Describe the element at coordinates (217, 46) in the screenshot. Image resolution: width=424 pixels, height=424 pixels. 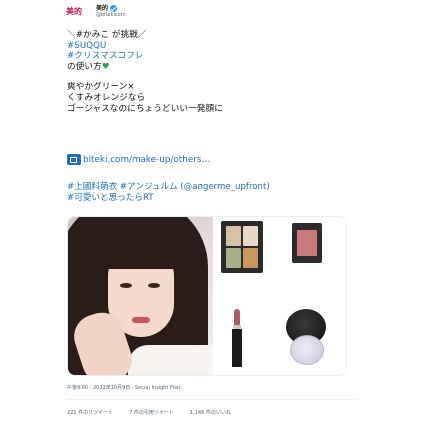
I see `hashtag-link: #SUQQU` at that location.